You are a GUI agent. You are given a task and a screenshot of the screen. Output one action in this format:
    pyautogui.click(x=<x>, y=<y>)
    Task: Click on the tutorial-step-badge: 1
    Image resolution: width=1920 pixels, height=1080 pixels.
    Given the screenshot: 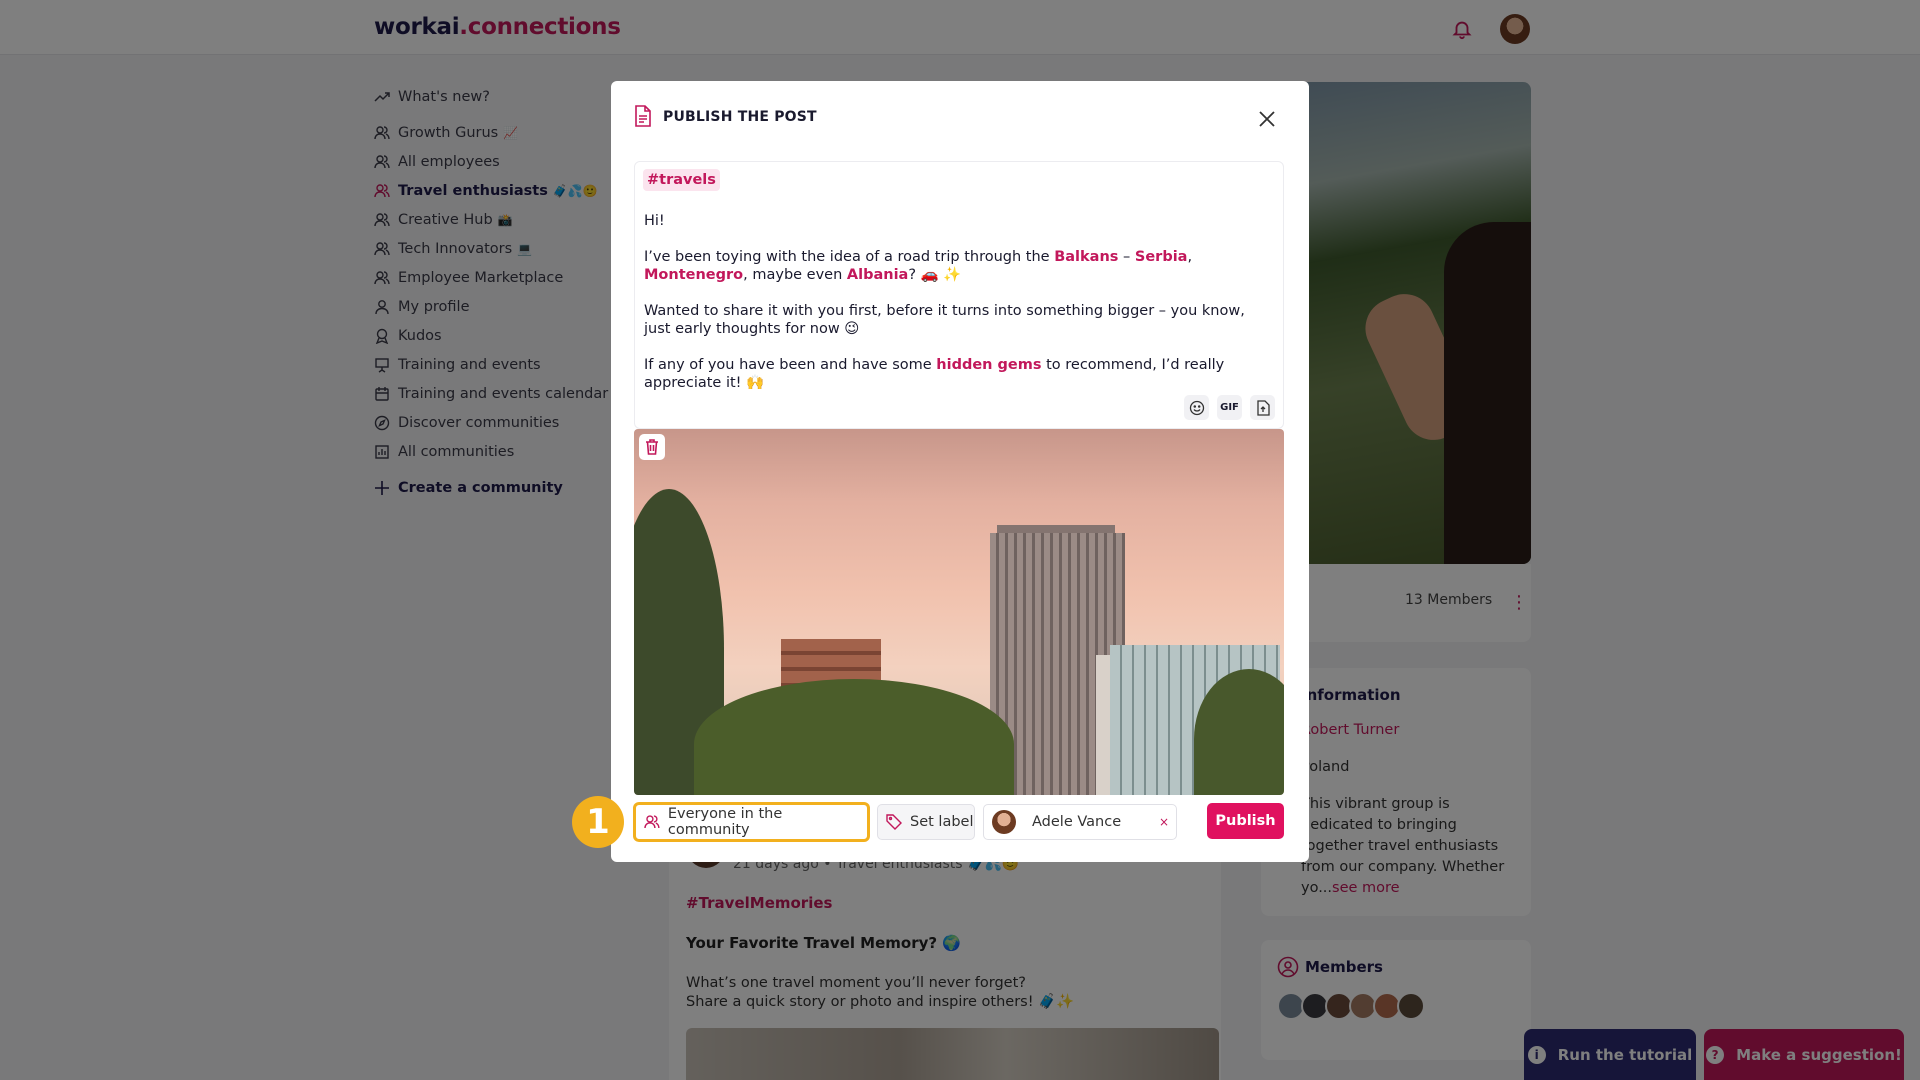 What is the action you would take?
    pyautogui.click(x=598, y=822)
    